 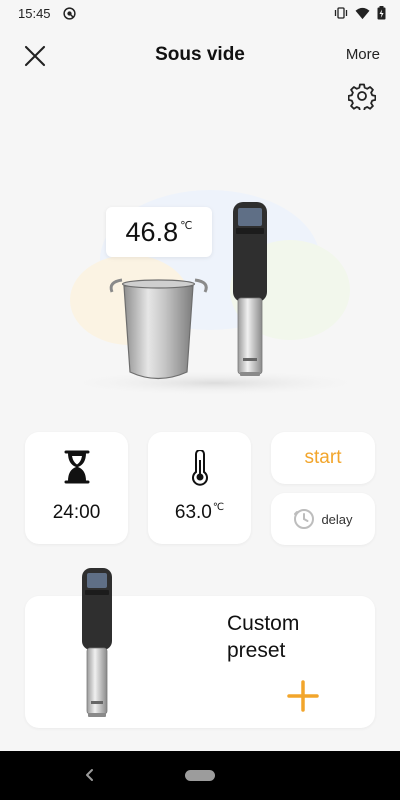 What do you see at coordinates (337, 519) in the screenshot?
I see `delay-label: delay` at bounding box center [337, 519].